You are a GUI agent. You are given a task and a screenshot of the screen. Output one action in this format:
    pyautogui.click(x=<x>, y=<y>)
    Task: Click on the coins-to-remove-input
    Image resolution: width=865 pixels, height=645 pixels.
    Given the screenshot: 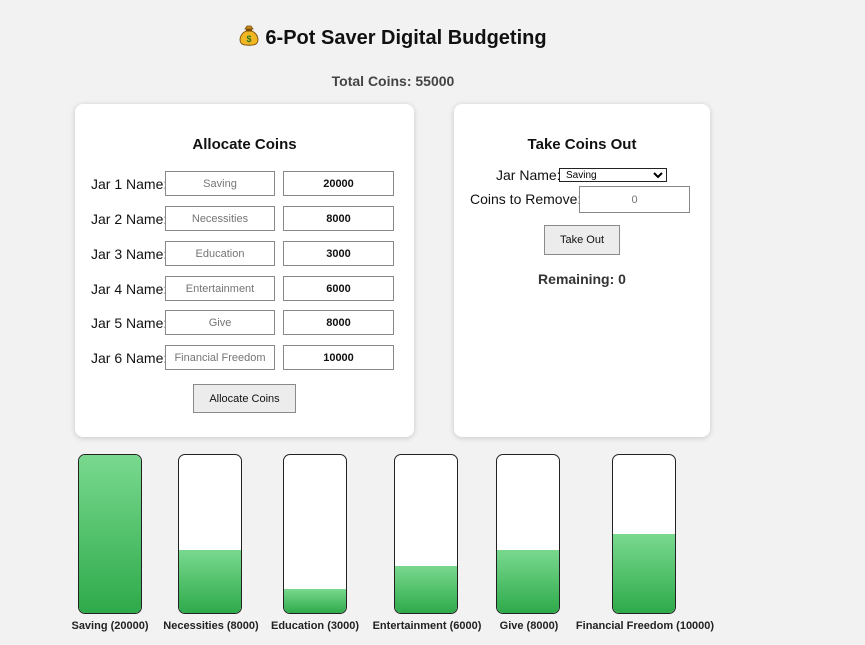 What is the action you would take?
    pyautogui.click(x=634, y=199)
    